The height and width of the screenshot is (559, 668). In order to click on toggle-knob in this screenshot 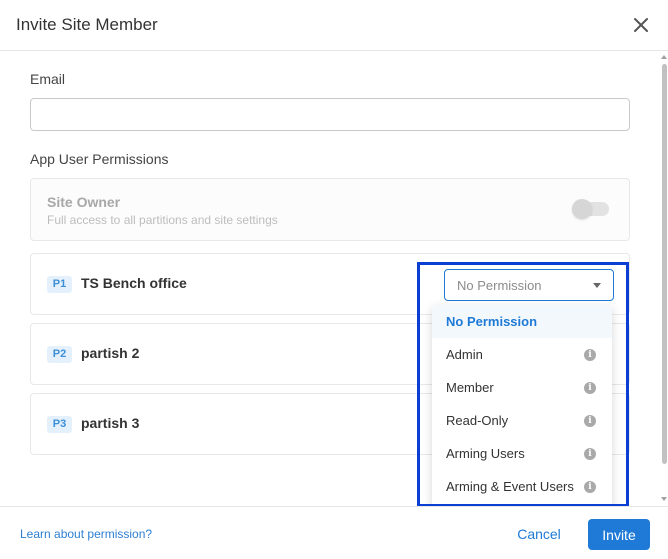, I will do `click(582, 209)`.